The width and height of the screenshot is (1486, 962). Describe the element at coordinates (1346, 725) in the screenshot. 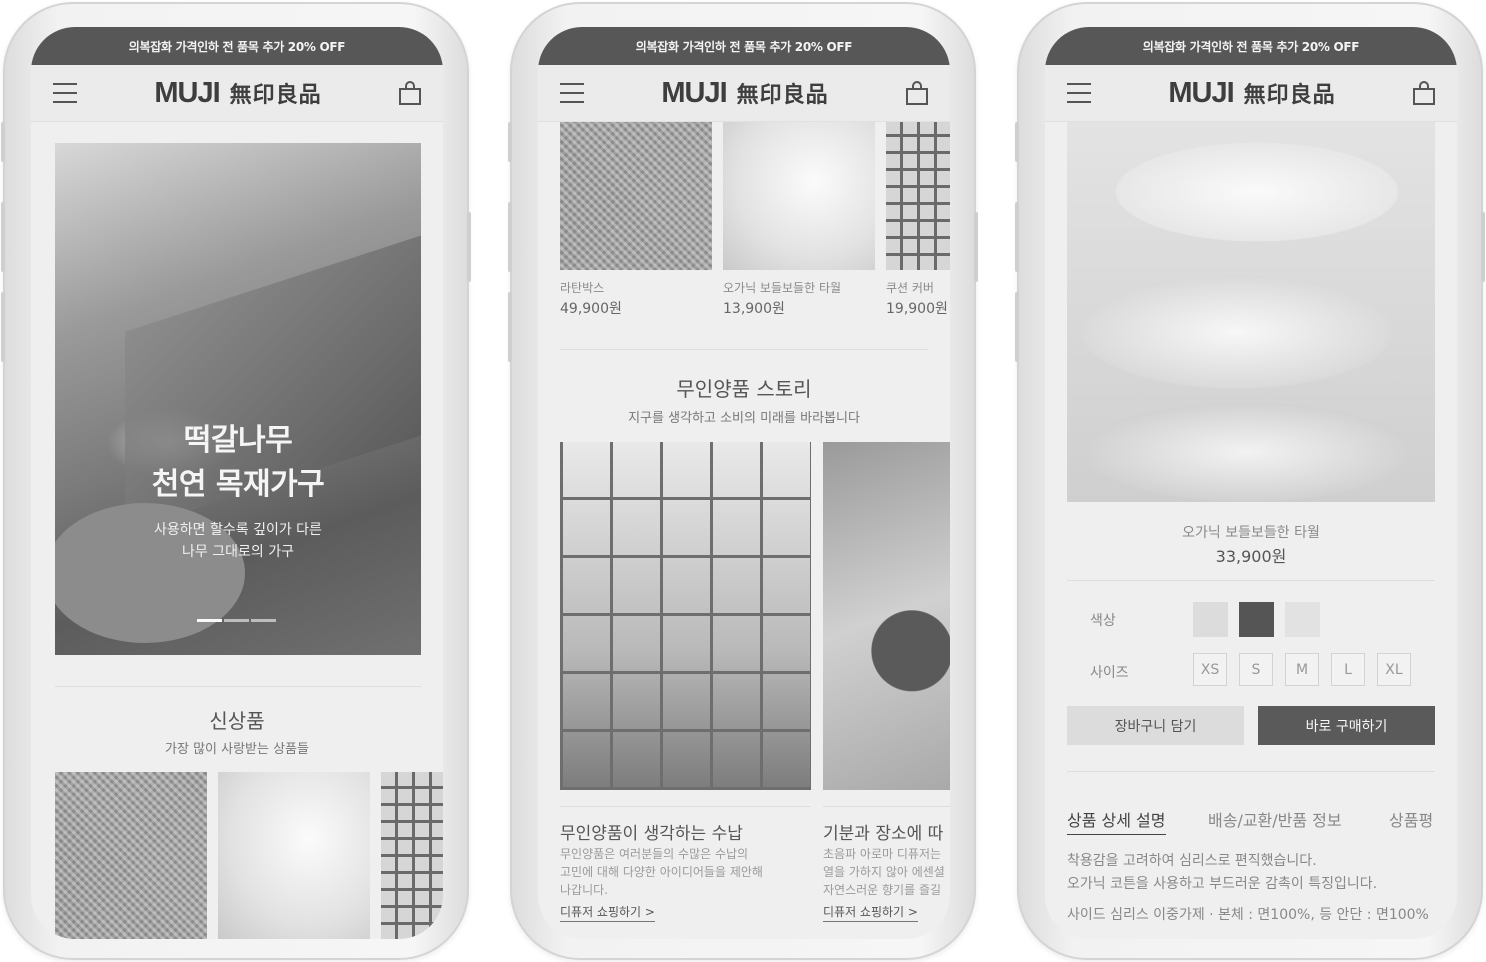

I see `buy-now-button: 바로 구매하기` at that location.